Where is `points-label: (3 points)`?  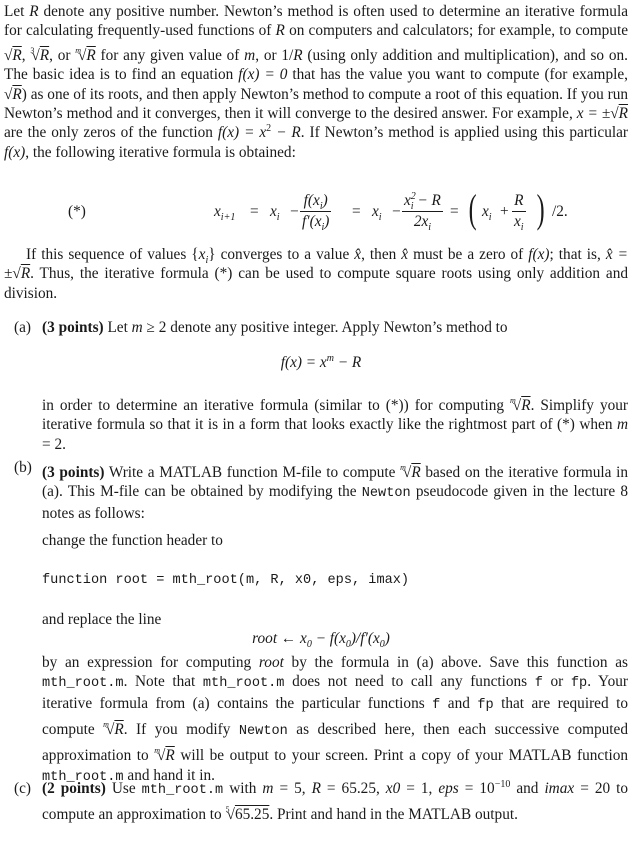 points-label: (3 points) is located at coordinates (73, 472).